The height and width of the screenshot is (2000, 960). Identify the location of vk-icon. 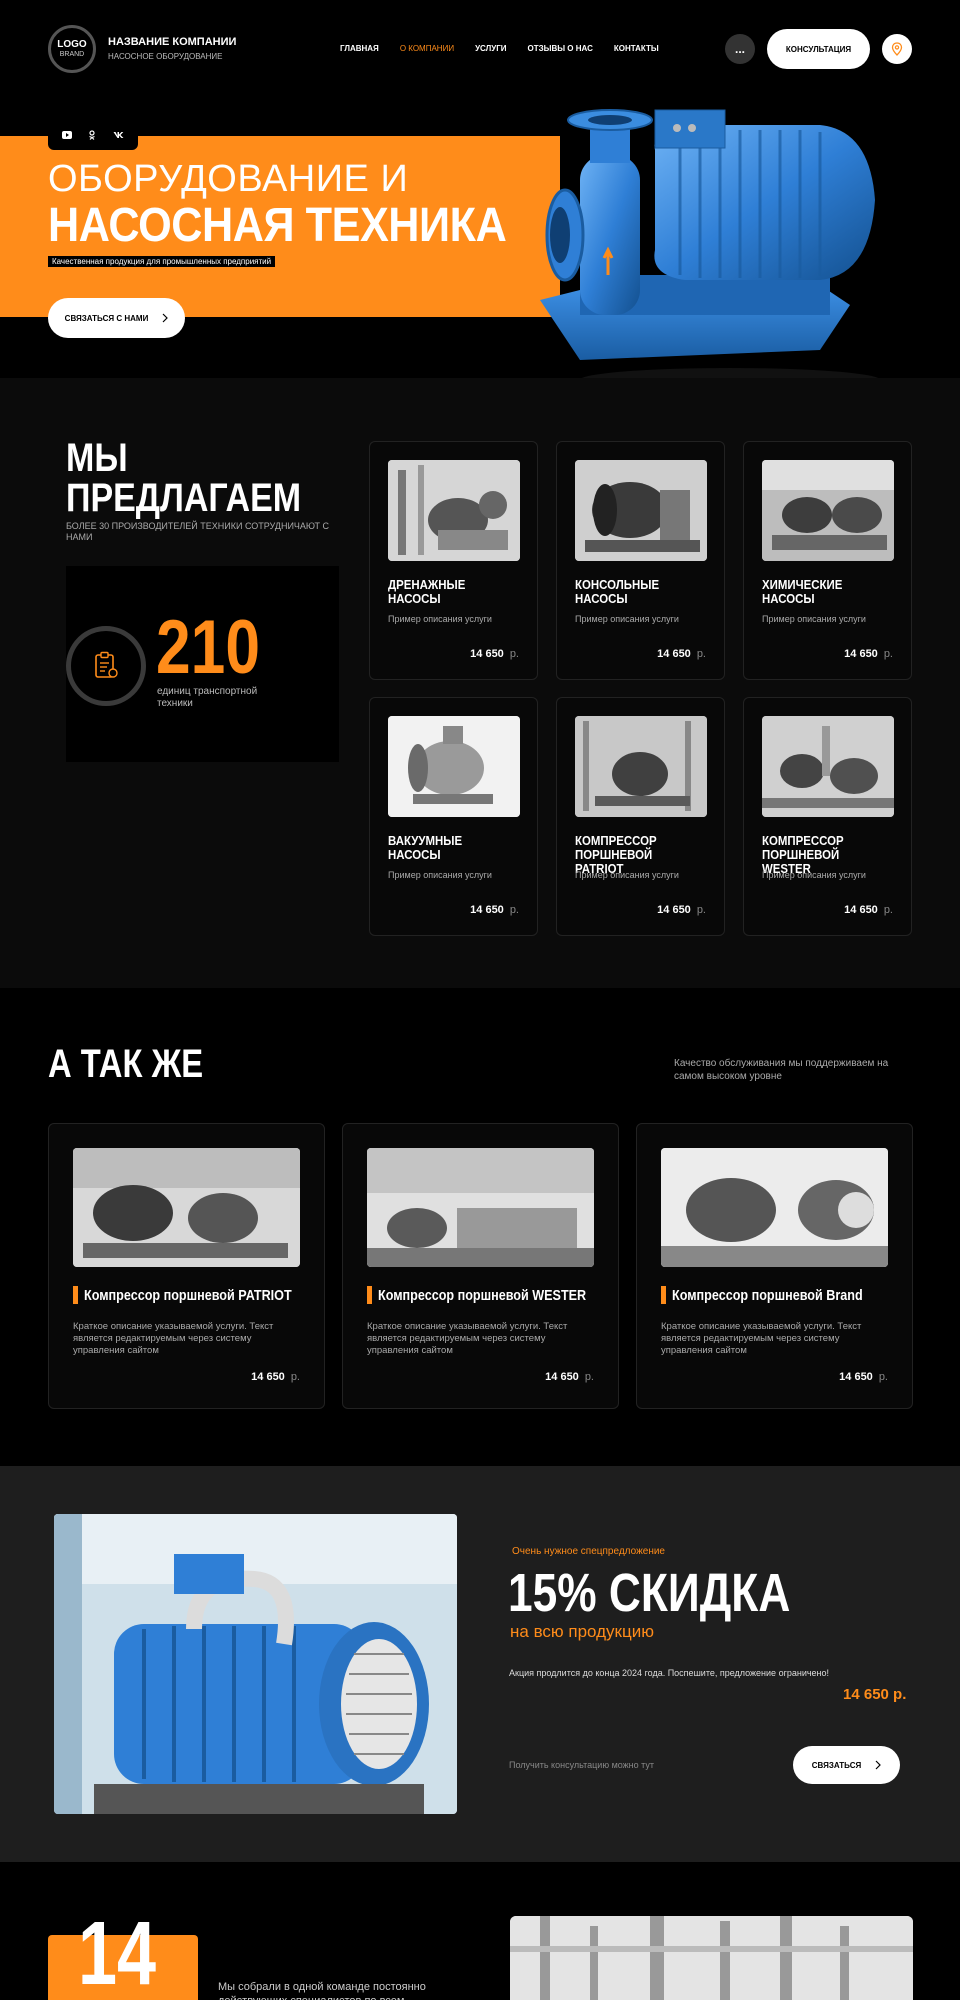
(118, 135).